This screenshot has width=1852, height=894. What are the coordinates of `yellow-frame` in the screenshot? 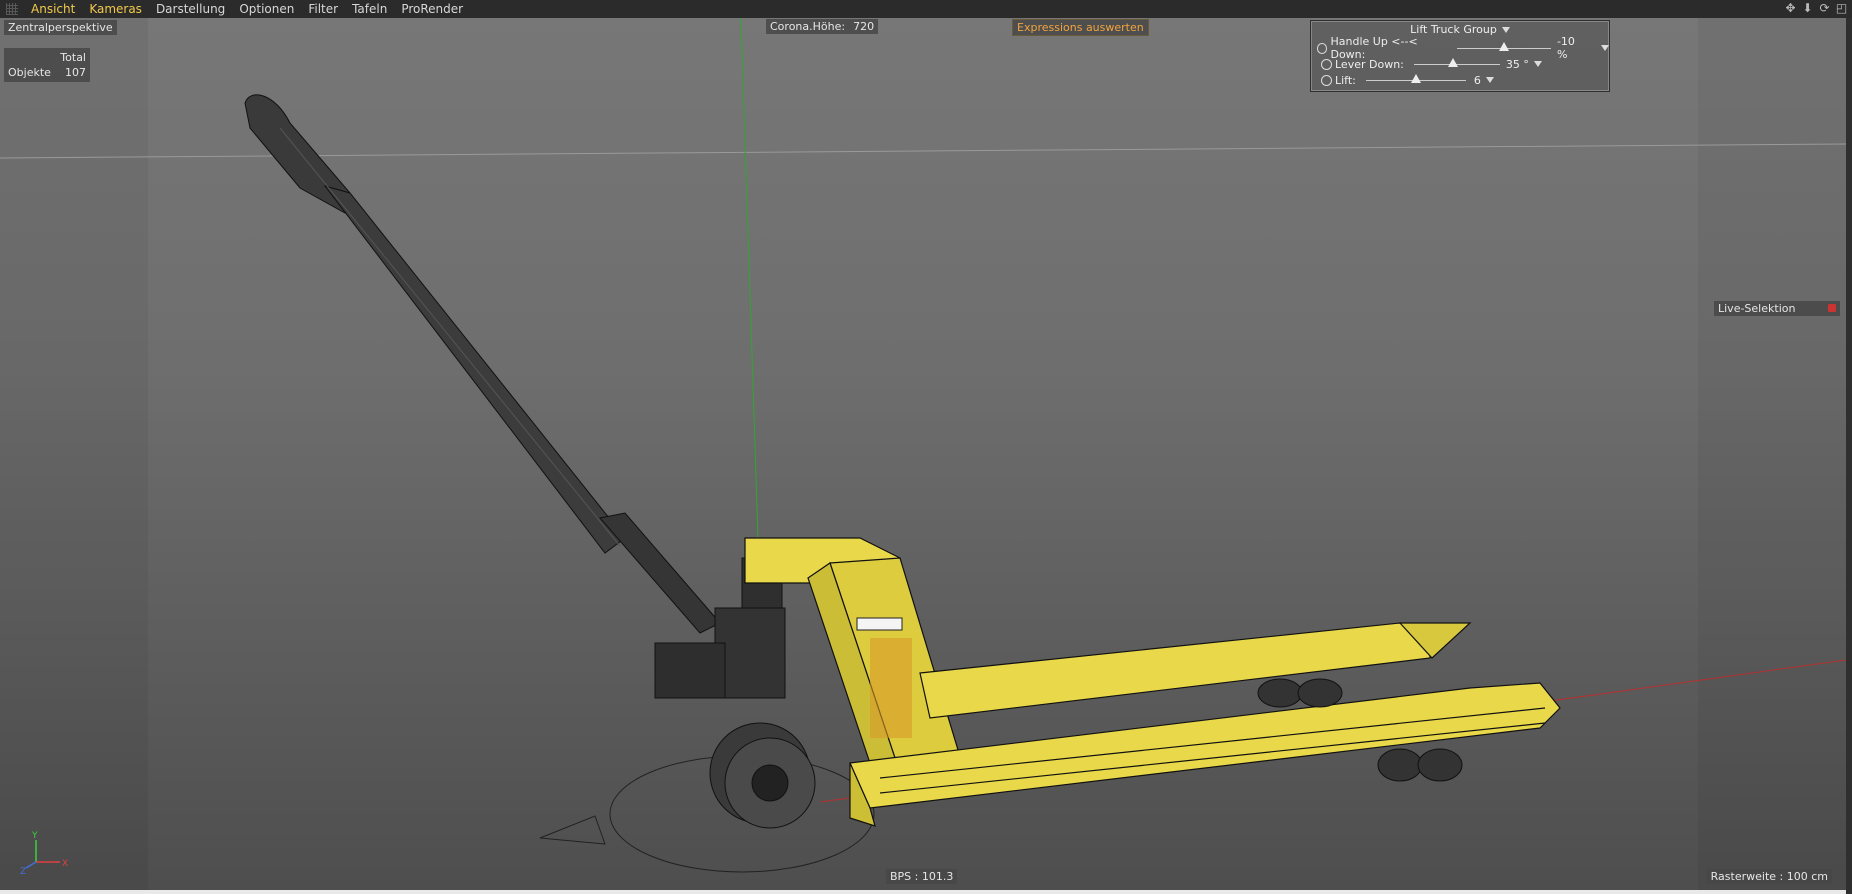 It's located at (1152, 682).